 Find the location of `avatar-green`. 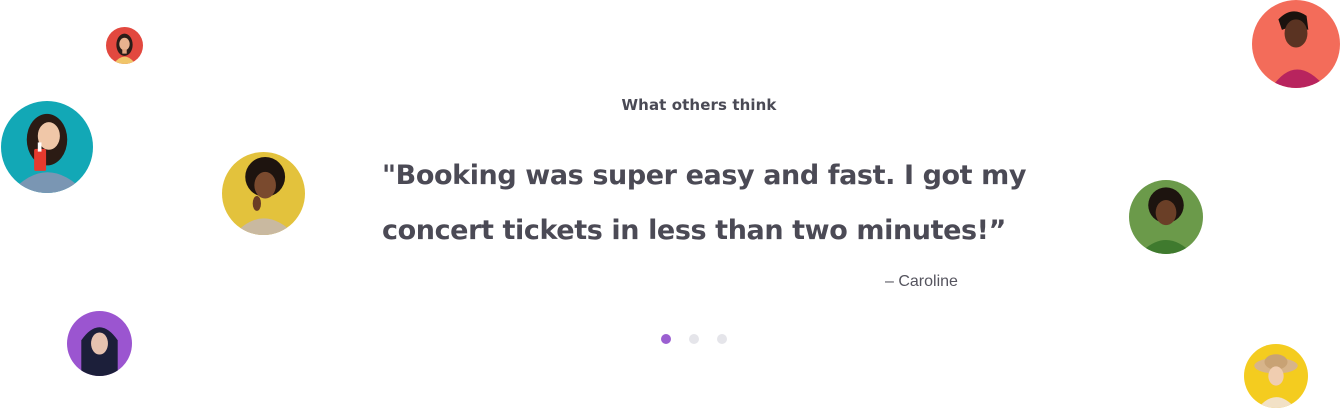

avatar-green is located at coordinates (1166, 217).